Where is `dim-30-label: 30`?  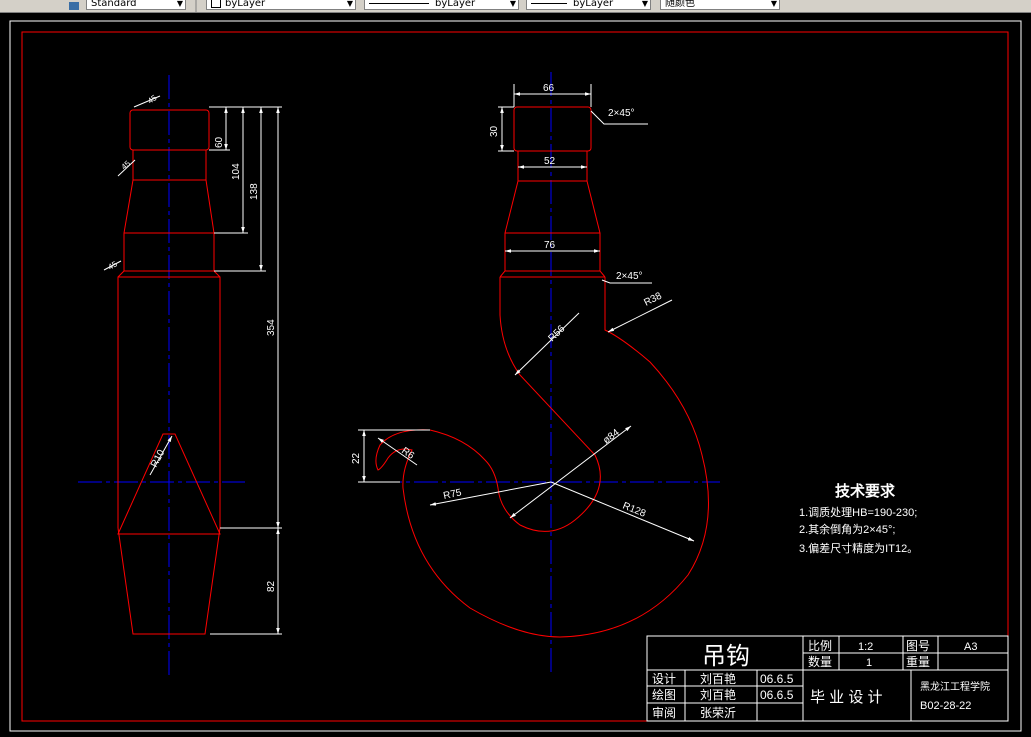
dim-30-label: 30 is located at coordinates (494, 131).